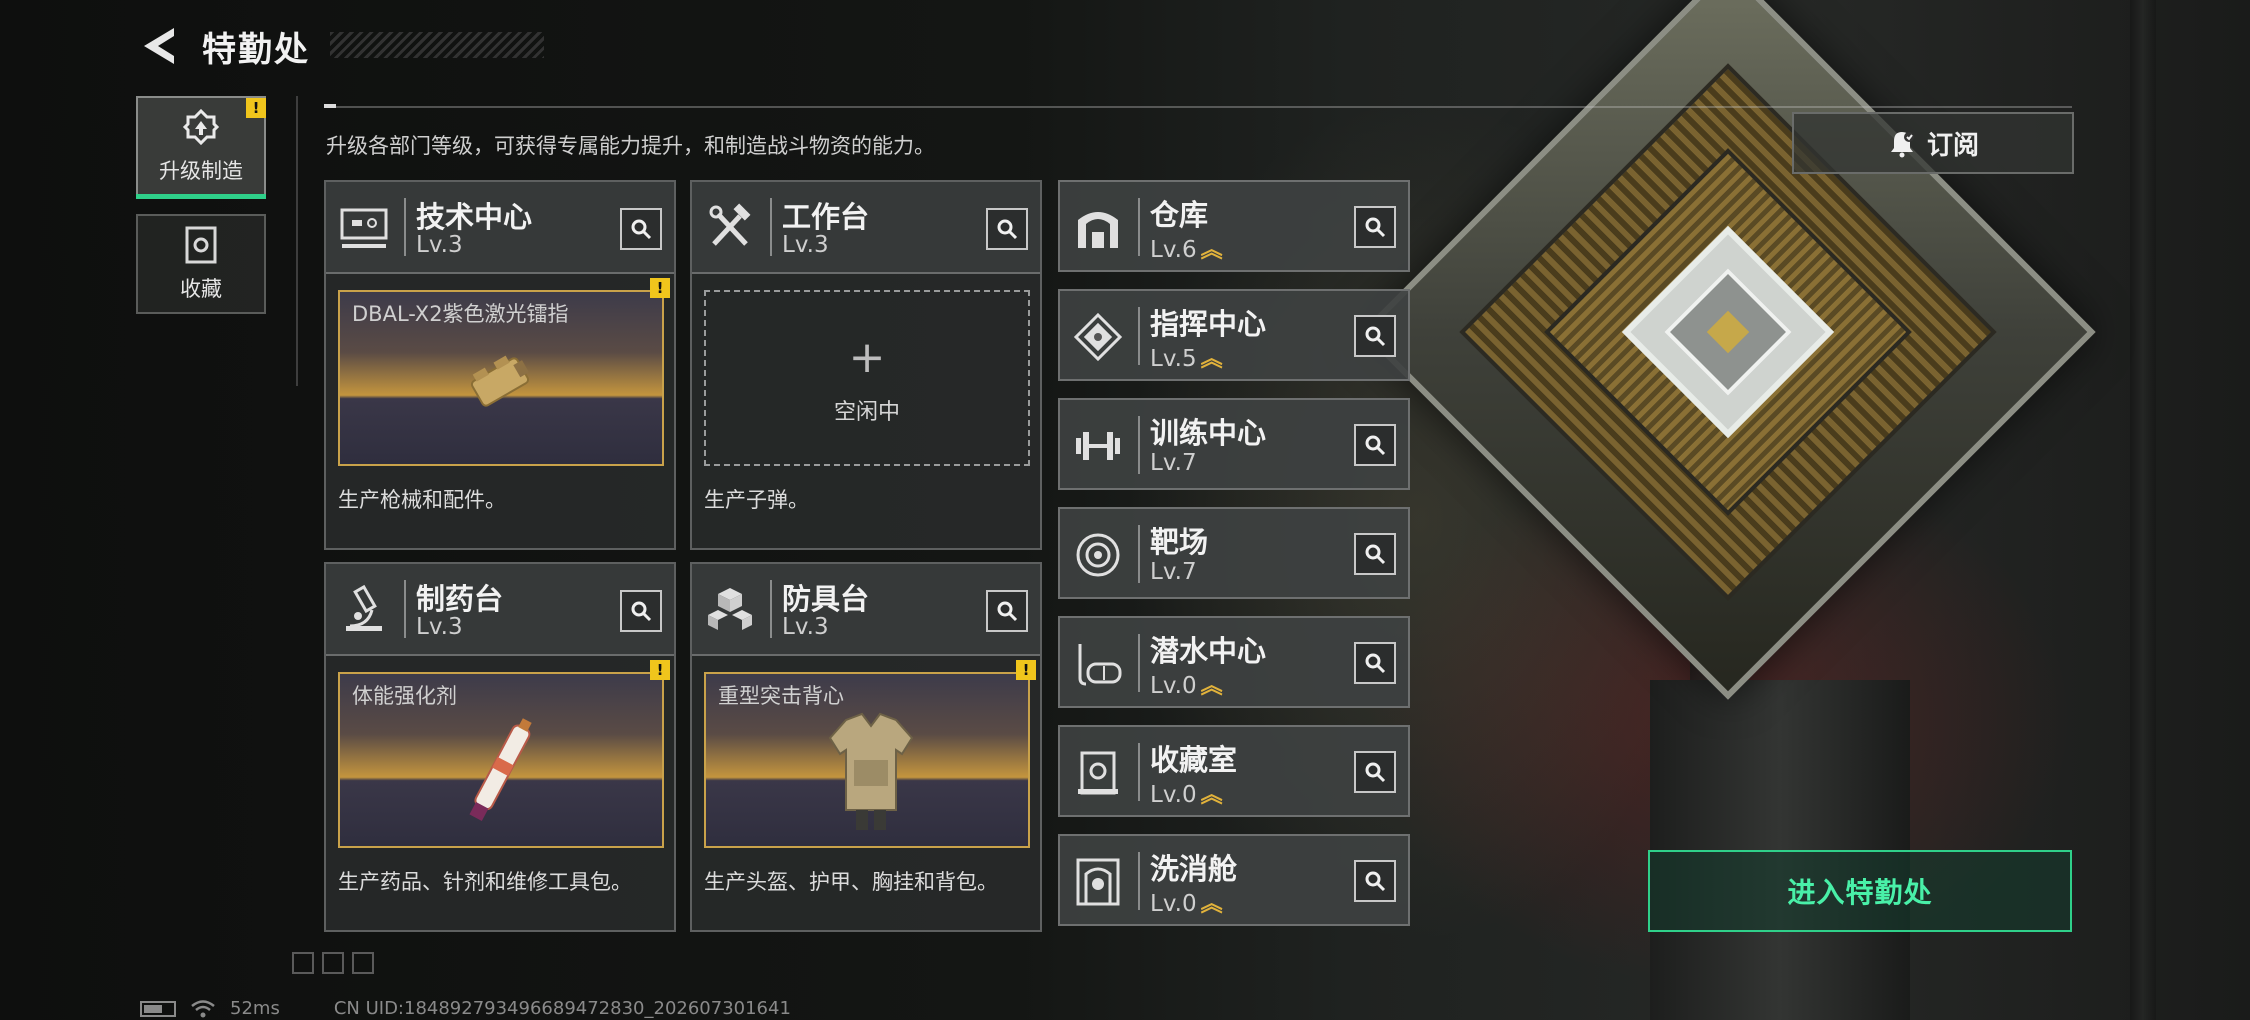  What do you see at coordinates (500, 769) in the screenshot?
I see `injector-item-icon` at bounding box center [500, 769].